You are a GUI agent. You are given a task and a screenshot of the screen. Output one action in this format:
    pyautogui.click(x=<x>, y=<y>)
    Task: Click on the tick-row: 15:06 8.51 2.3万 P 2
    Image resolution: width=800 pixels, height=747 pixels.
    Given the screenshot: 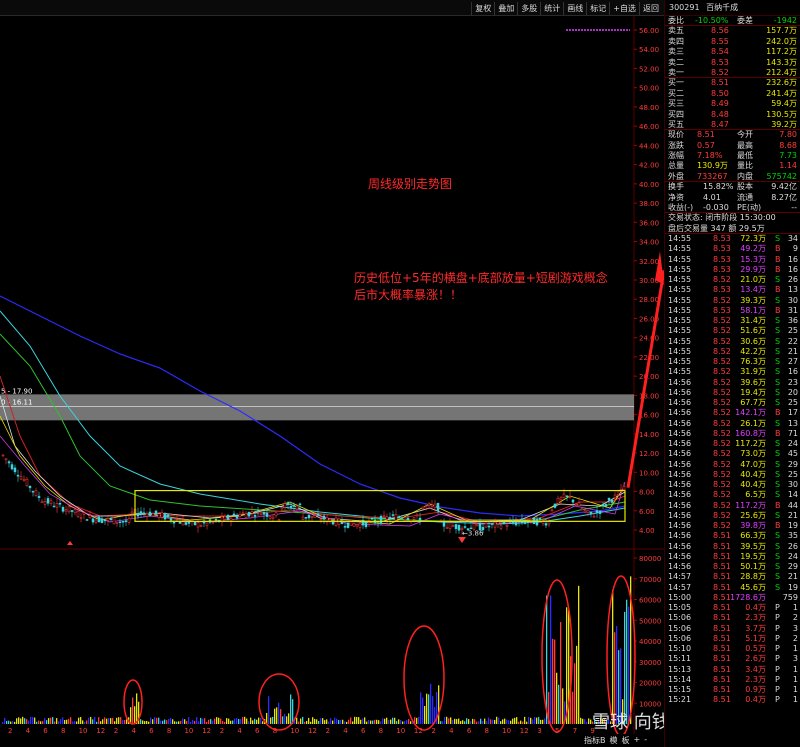 What is the action you would take?
    pyautogui.click(x=732, y=618)
    